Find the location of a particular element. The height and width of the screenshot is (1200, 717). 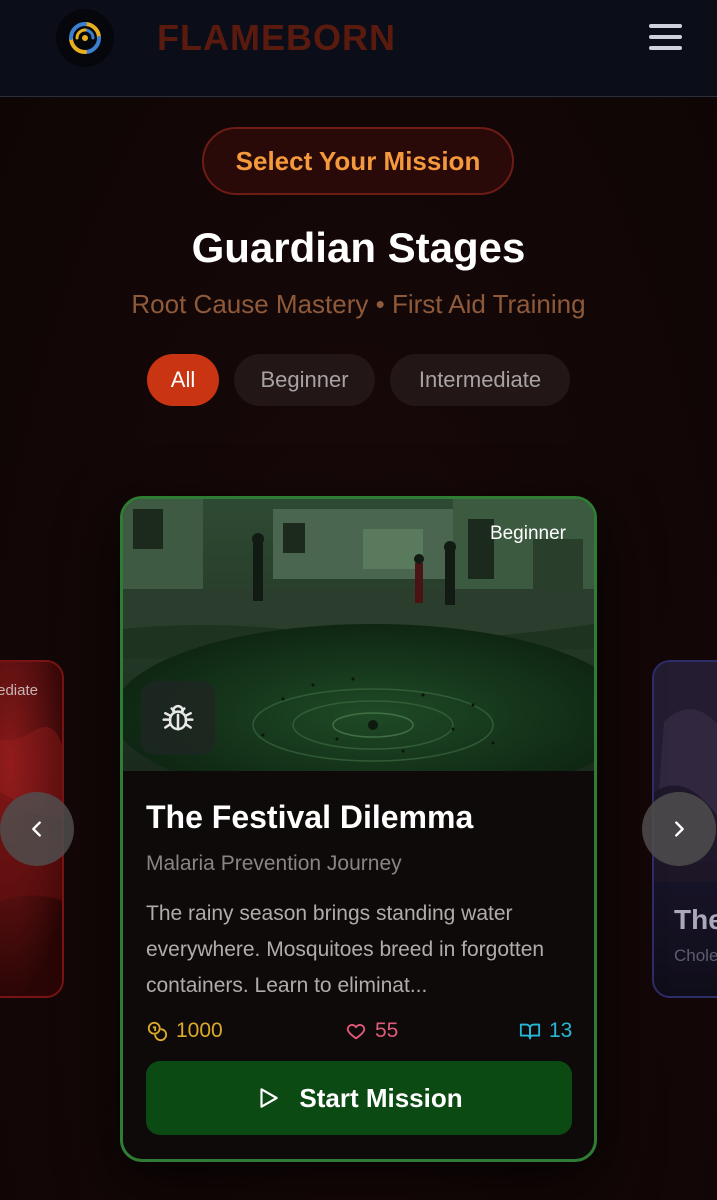

card-title: The Festival Dilemma is located at coordinates (310, 817).